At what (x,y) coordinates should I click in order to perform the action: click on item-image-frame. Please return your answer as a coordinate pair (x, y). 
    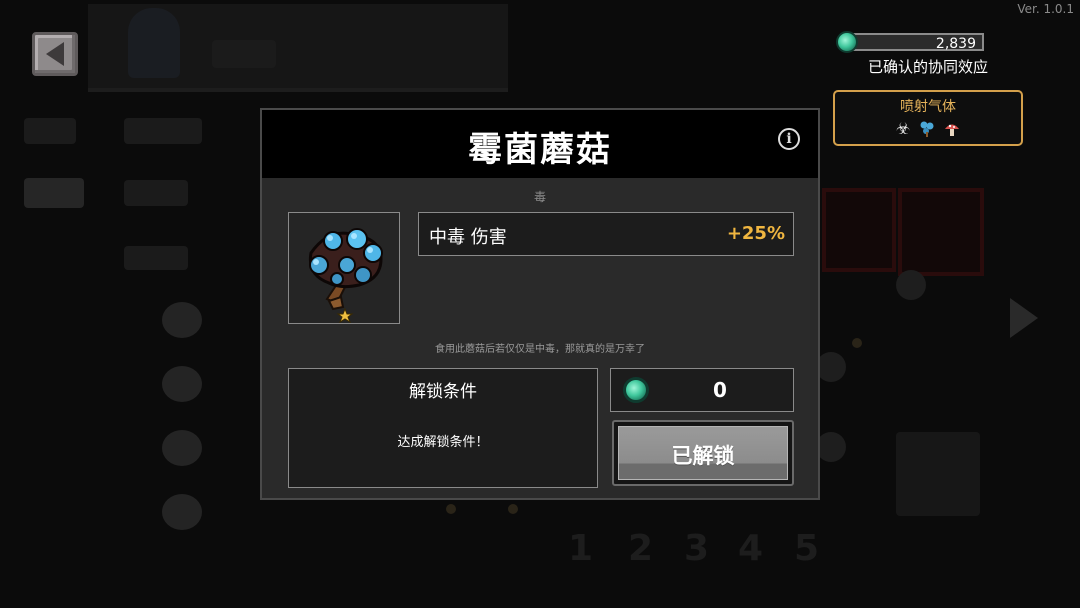
    Looking at the image, I should click on (344, 268).